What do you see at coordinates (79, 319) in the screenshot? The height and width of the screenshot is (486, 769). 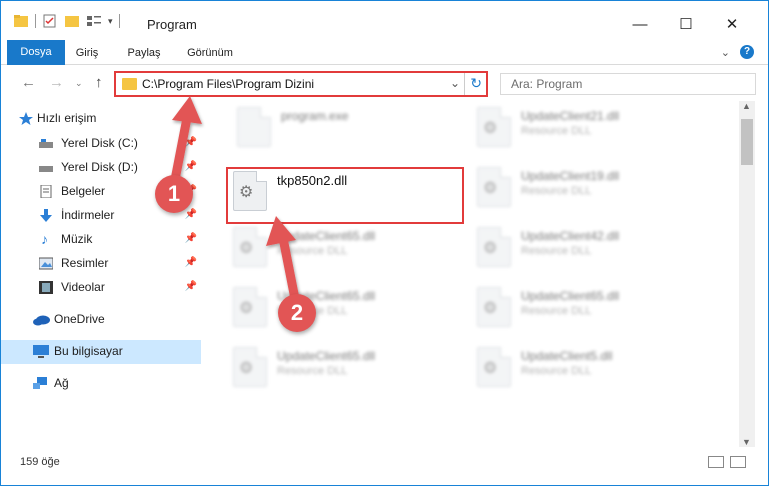 I see `sidebar-item-label: OneDrive` at bounding box center [79, 319].